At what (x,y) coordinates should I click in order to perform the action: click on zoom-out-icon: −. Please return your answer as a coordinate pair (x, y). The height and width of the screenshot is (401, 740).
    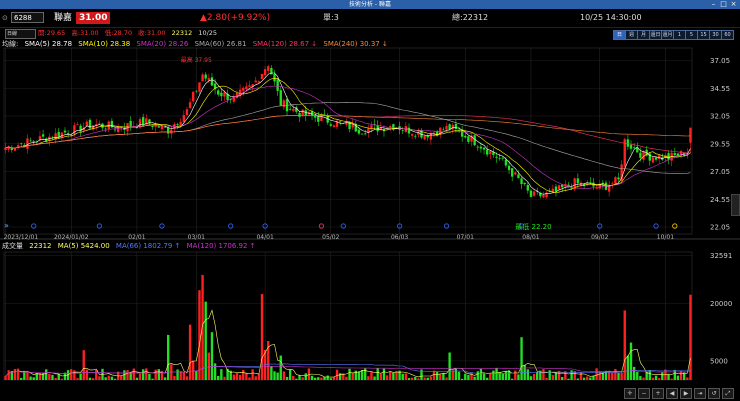
    Looking at the image, I should click on (644, 393).